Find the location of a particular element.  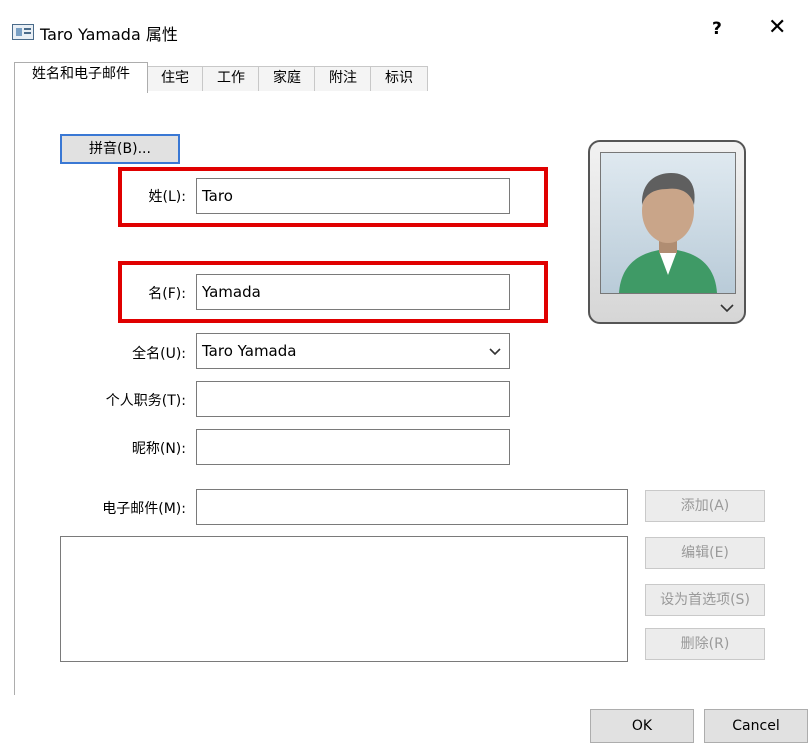

edit-email-button: 编辑(E) is located at coordinates (705, 553).